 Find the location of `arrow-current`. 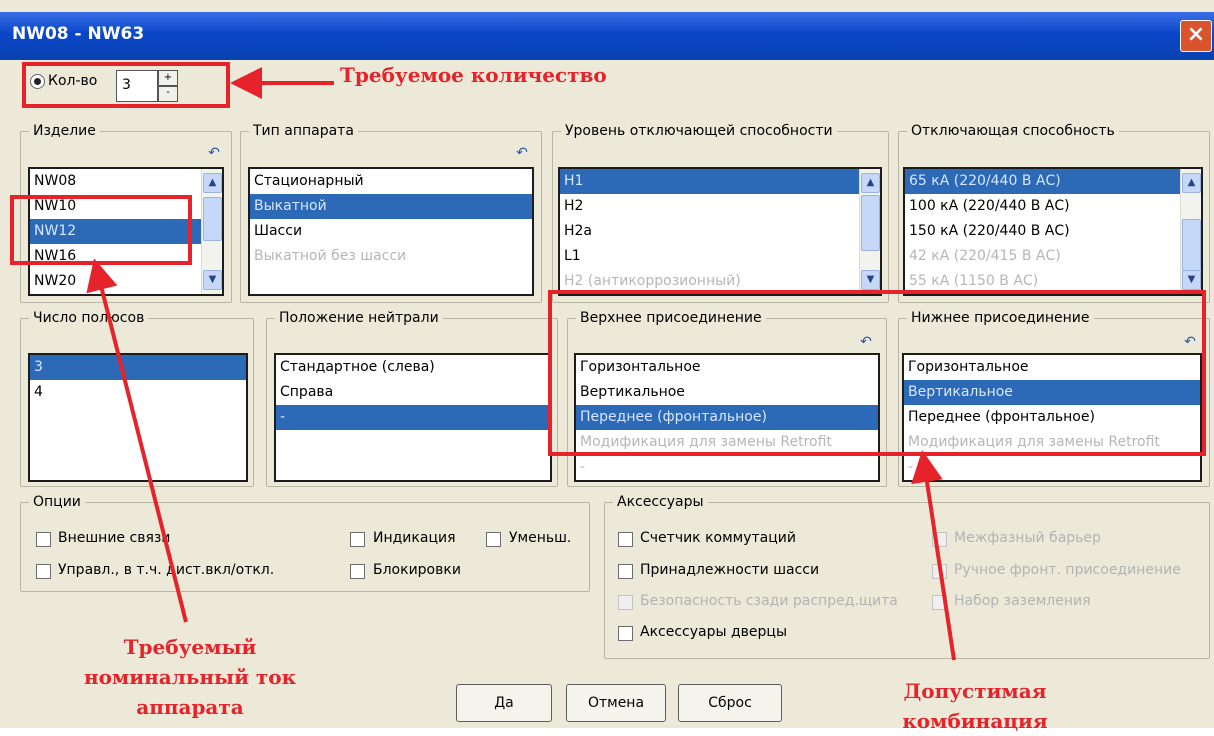

arrow-current is located at coordinates (137, 440).